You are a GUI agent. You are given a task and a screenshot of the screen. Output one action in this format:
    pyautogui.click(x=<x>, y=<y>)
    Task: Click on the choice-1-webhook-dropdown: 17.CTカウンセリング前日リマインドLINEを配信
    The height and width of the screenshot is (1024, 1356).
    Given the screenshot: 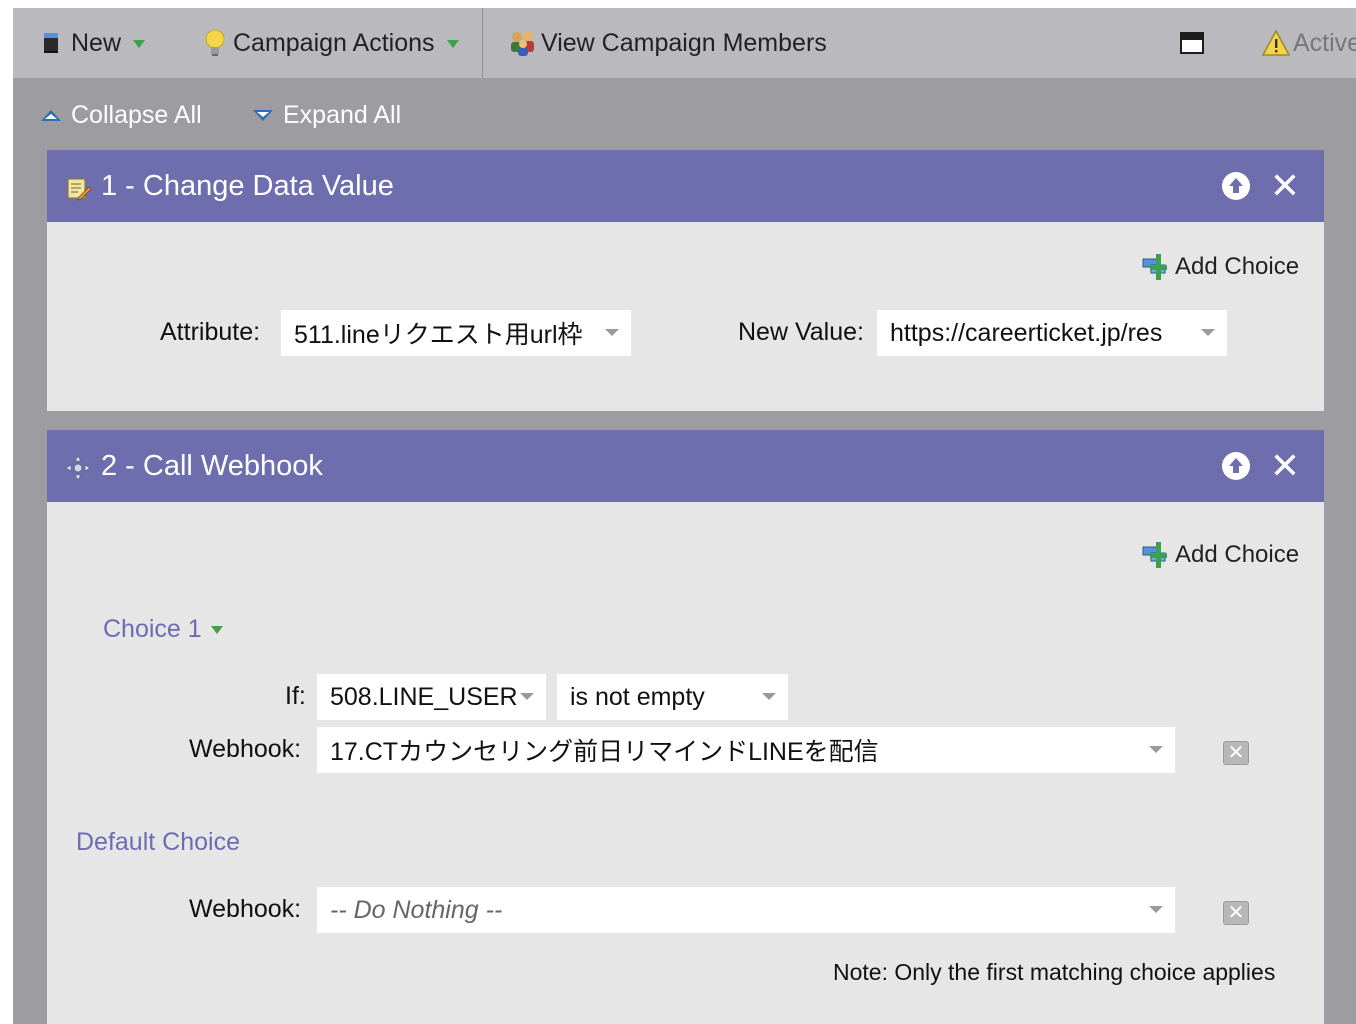 What is the action you would take?
    pyautogui.click(x=746, y=750)
    